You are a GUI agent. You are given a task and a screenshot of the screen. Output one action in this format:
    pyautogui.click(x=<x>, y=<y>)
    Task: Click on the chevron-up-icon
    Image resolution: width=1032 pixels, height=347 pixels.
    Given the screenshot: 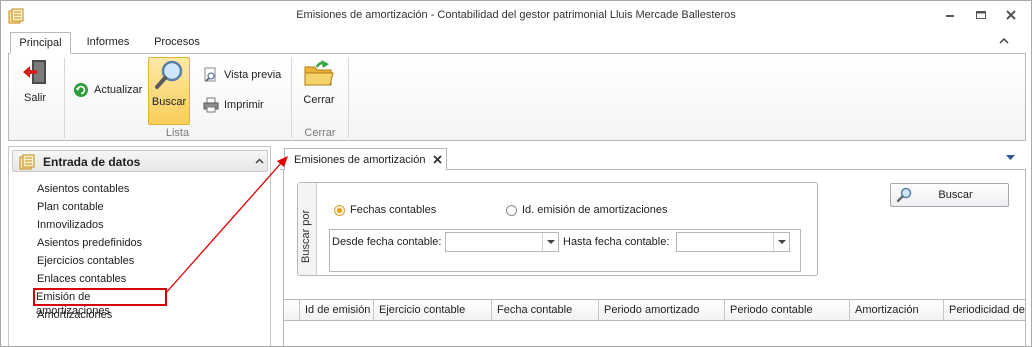 What is the action you would take?
    pyautogui.click(x=259, y=161)
    